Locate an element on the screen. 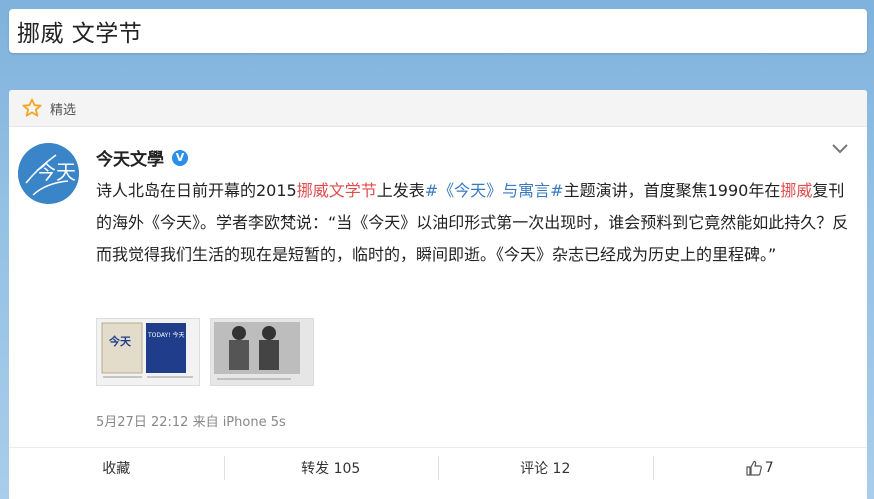 Image resolution: width=874 pixels, height=499 pixels. keyword-highlight: 挪威 is located at coordinates (796, 190).